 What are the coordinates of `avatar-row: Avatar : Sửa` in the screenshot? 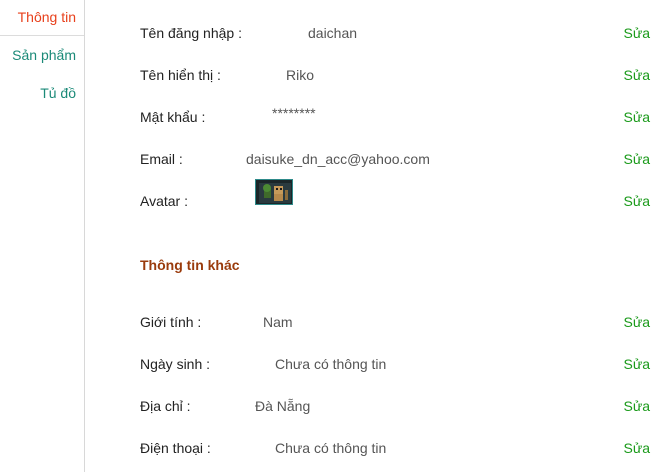 It's located at (374, 195).